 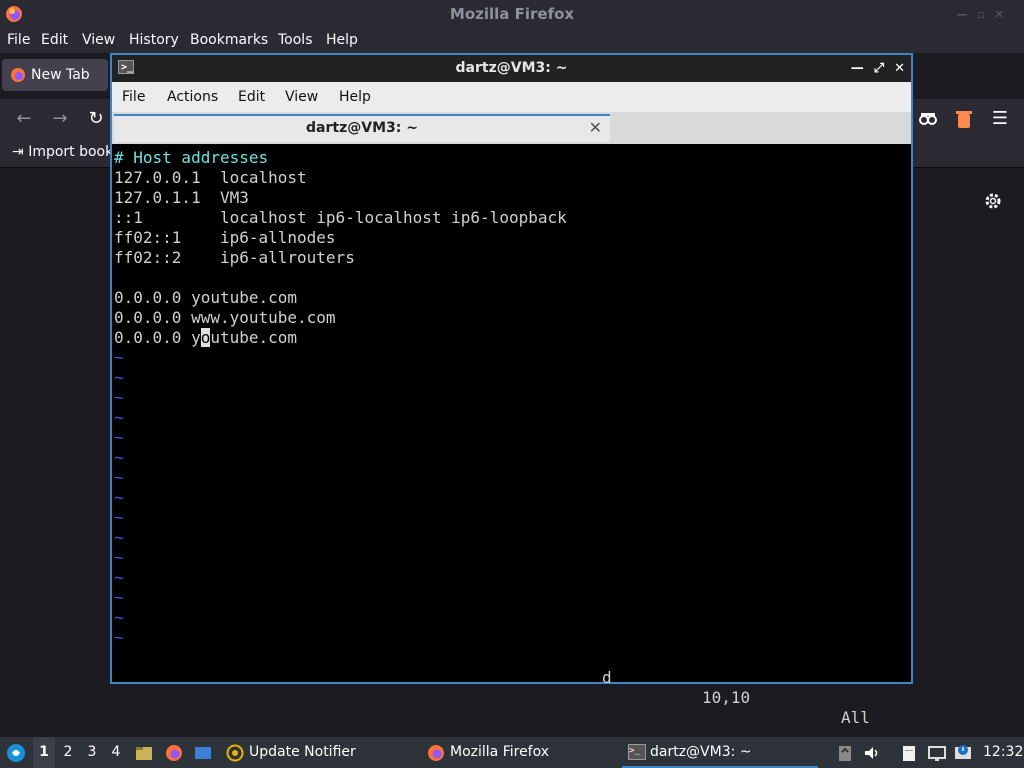 I want to click on taskbar-app-terminal: >_ dartz@VM3: ~, so click(x=720, y=752).